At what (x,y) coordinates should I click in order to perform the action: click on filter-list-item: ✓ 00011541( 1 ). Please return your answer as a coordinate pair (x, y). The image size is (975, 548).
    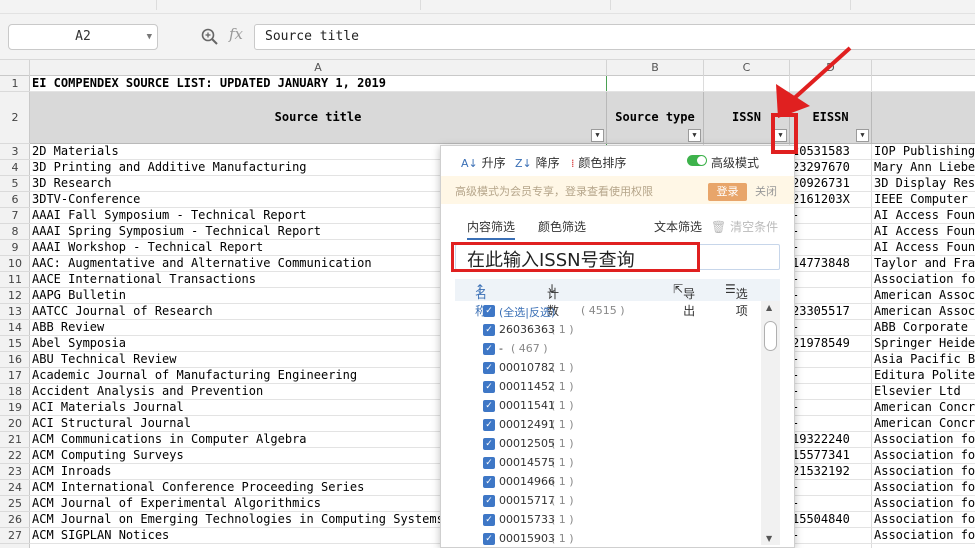
    Looking at the image, I should click on (610, 405).